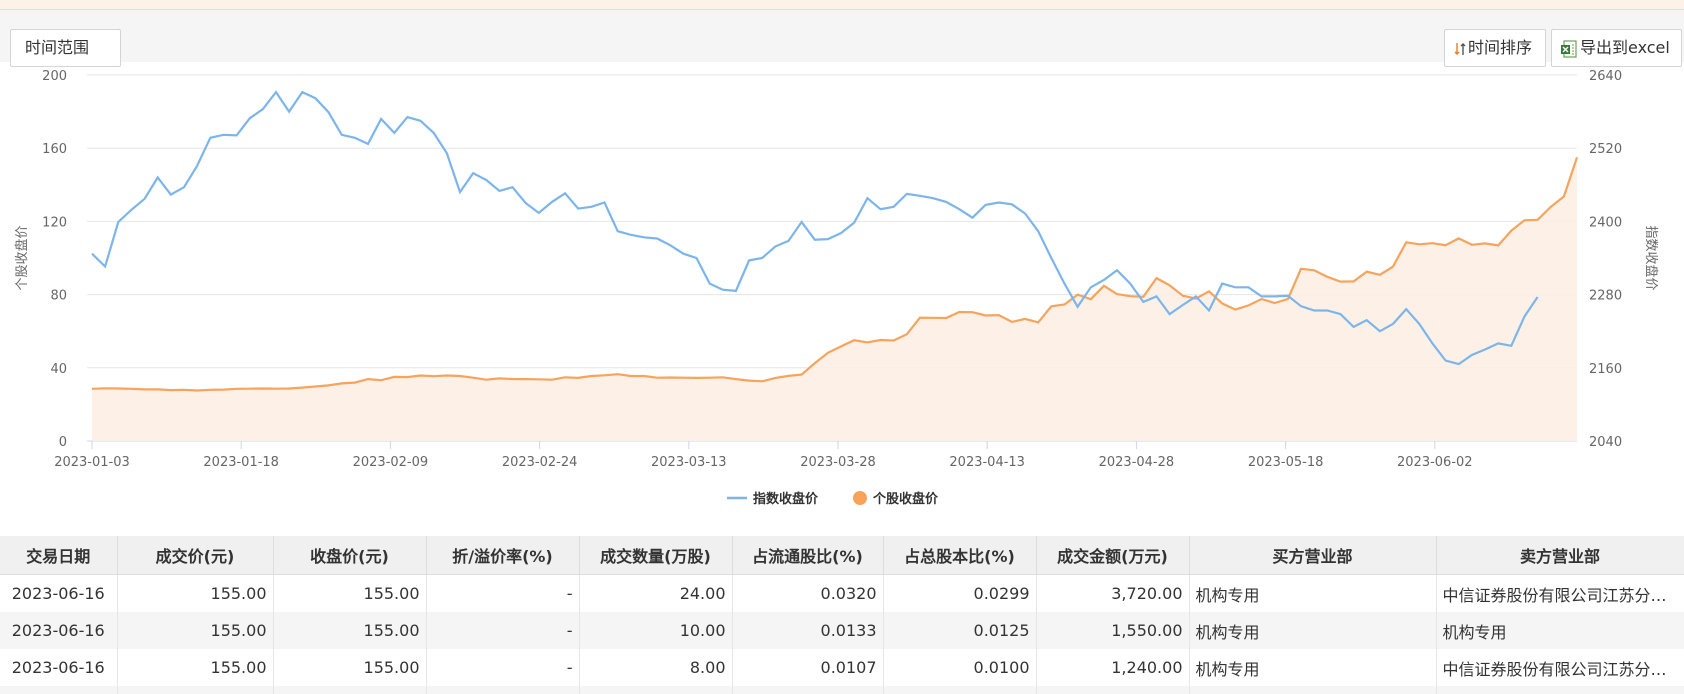 This screenshot has height=694, width=1684. I want to click on legend-index-label: 指数收盘价, so click(786, 499).